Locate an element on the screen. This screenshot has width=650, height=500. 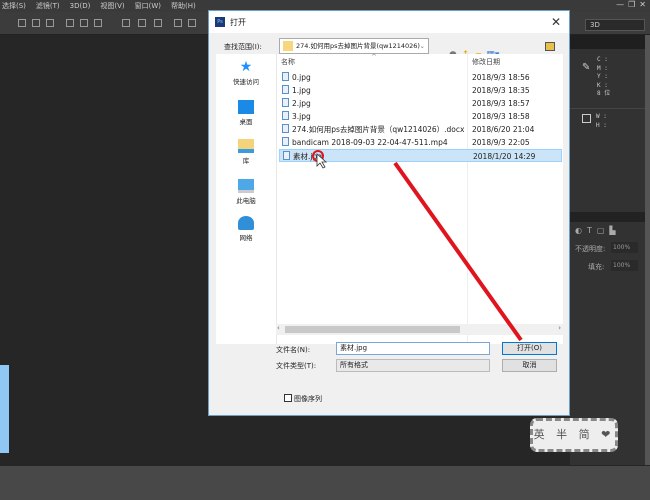
cursor-icon is located at coordinates (322, 161).